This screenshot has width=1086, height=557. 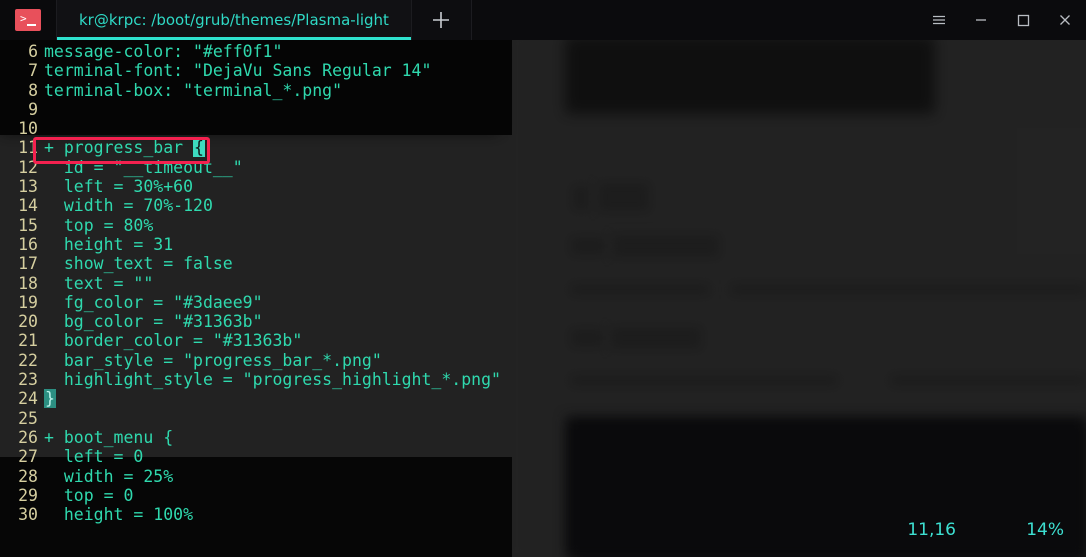 I want to click on maximize-icon, so click(x=1023, y=20).